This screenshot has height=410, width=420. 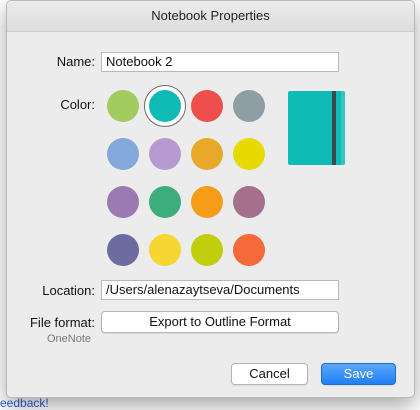 I want to click on export-outline-button: Export to Outline Format, so click(x=220, y=322).